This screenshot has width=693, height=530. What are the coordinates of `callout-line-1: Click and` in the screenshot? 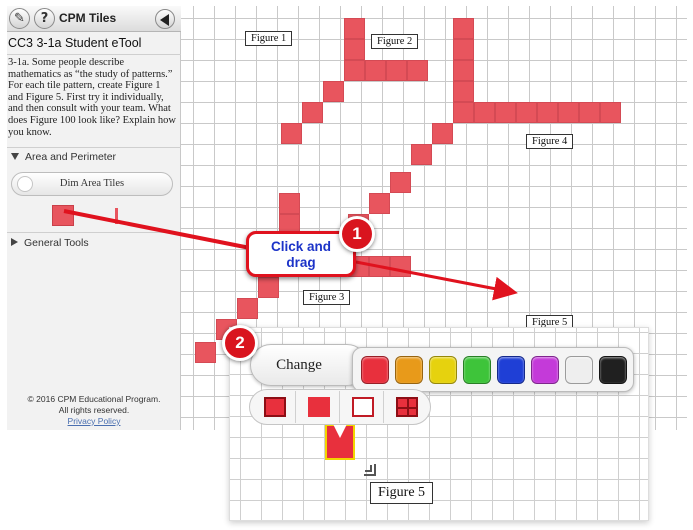 It's located at (301, 246).